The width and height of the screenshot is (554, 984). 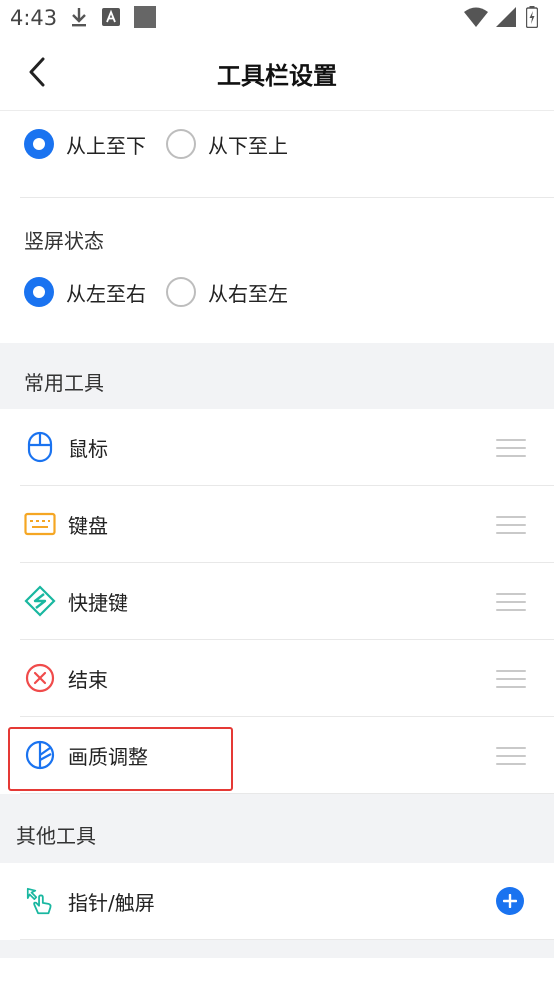 What do you see at coordinates (34, 18) in the screenshot?
I see `status-time: 4:43` at bounding box center [34, 18].